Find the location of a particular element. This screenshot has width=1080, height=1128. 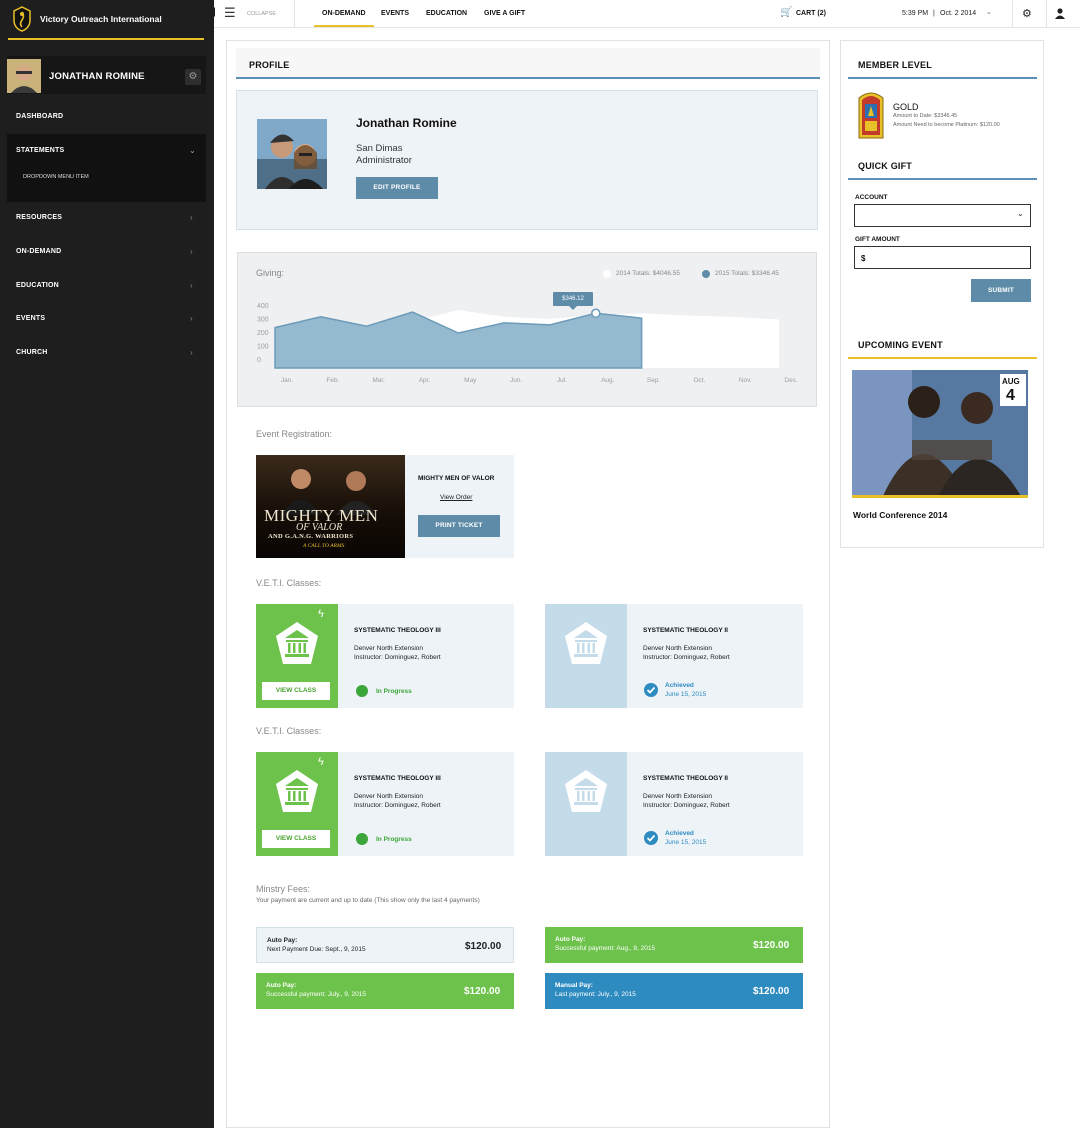

print-ticket-button: PRINT TICKET is located at coordinates (459, 526).